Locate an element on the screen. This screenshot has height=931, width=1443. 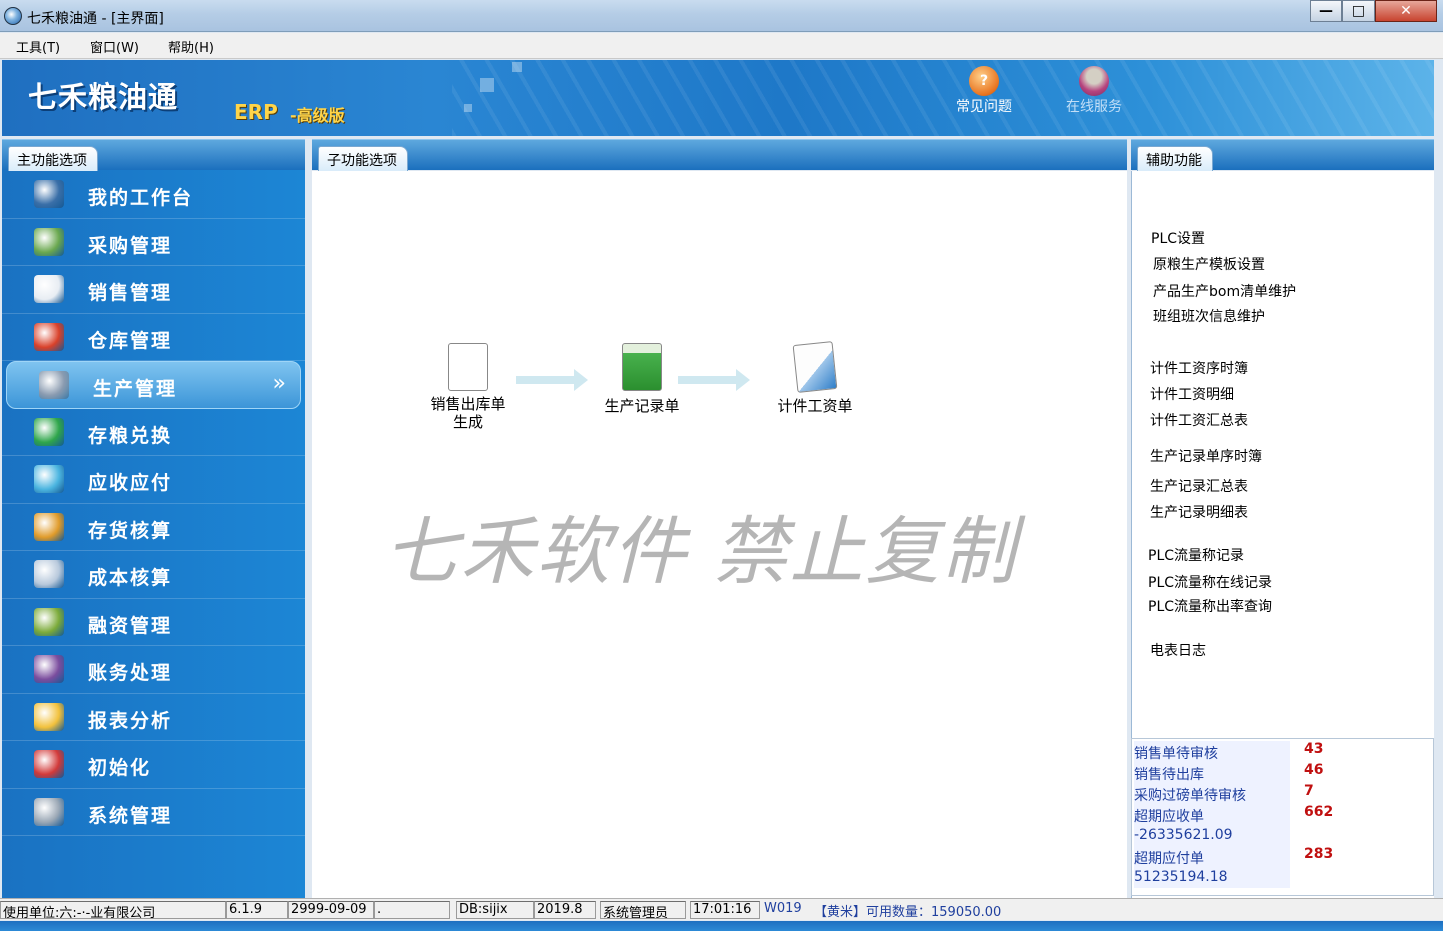
app-logo-icon is located at coordinates (13, 16).